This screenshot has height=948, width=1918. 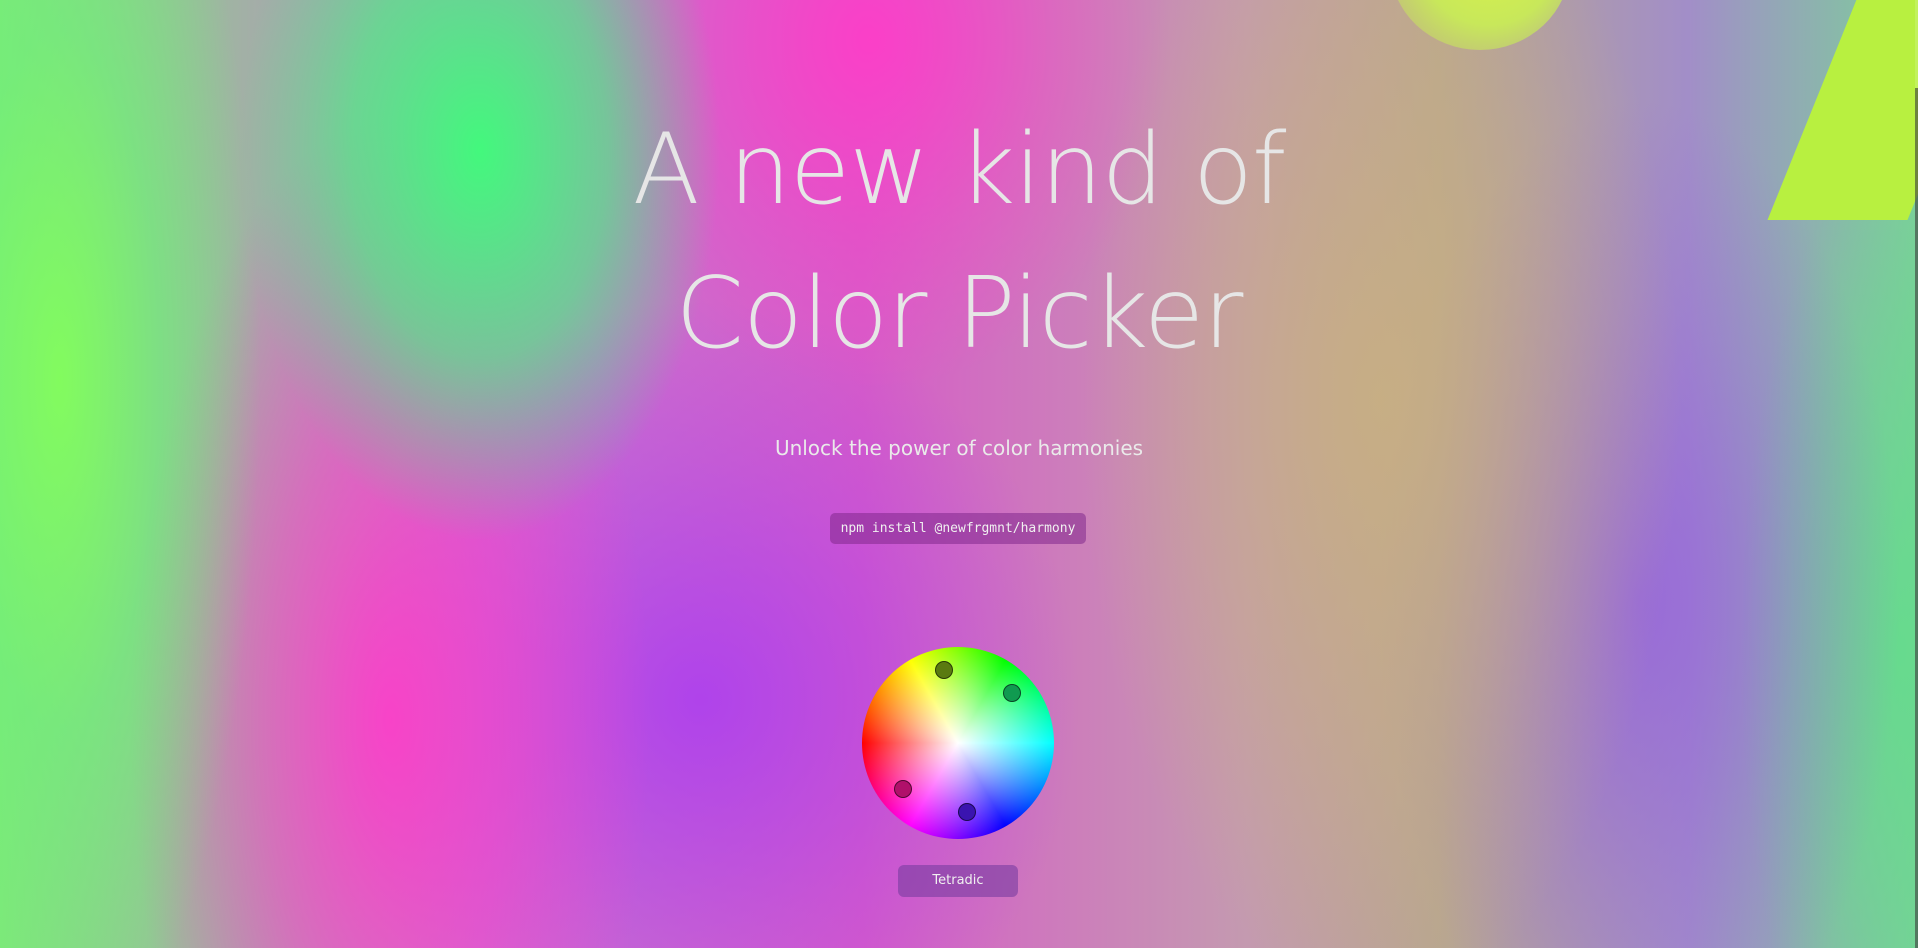 What do you see at coordinates (958, 881) in the screenshot?
I see `harmony-mode-button: Tetradic` at bounding box center [958, 881].